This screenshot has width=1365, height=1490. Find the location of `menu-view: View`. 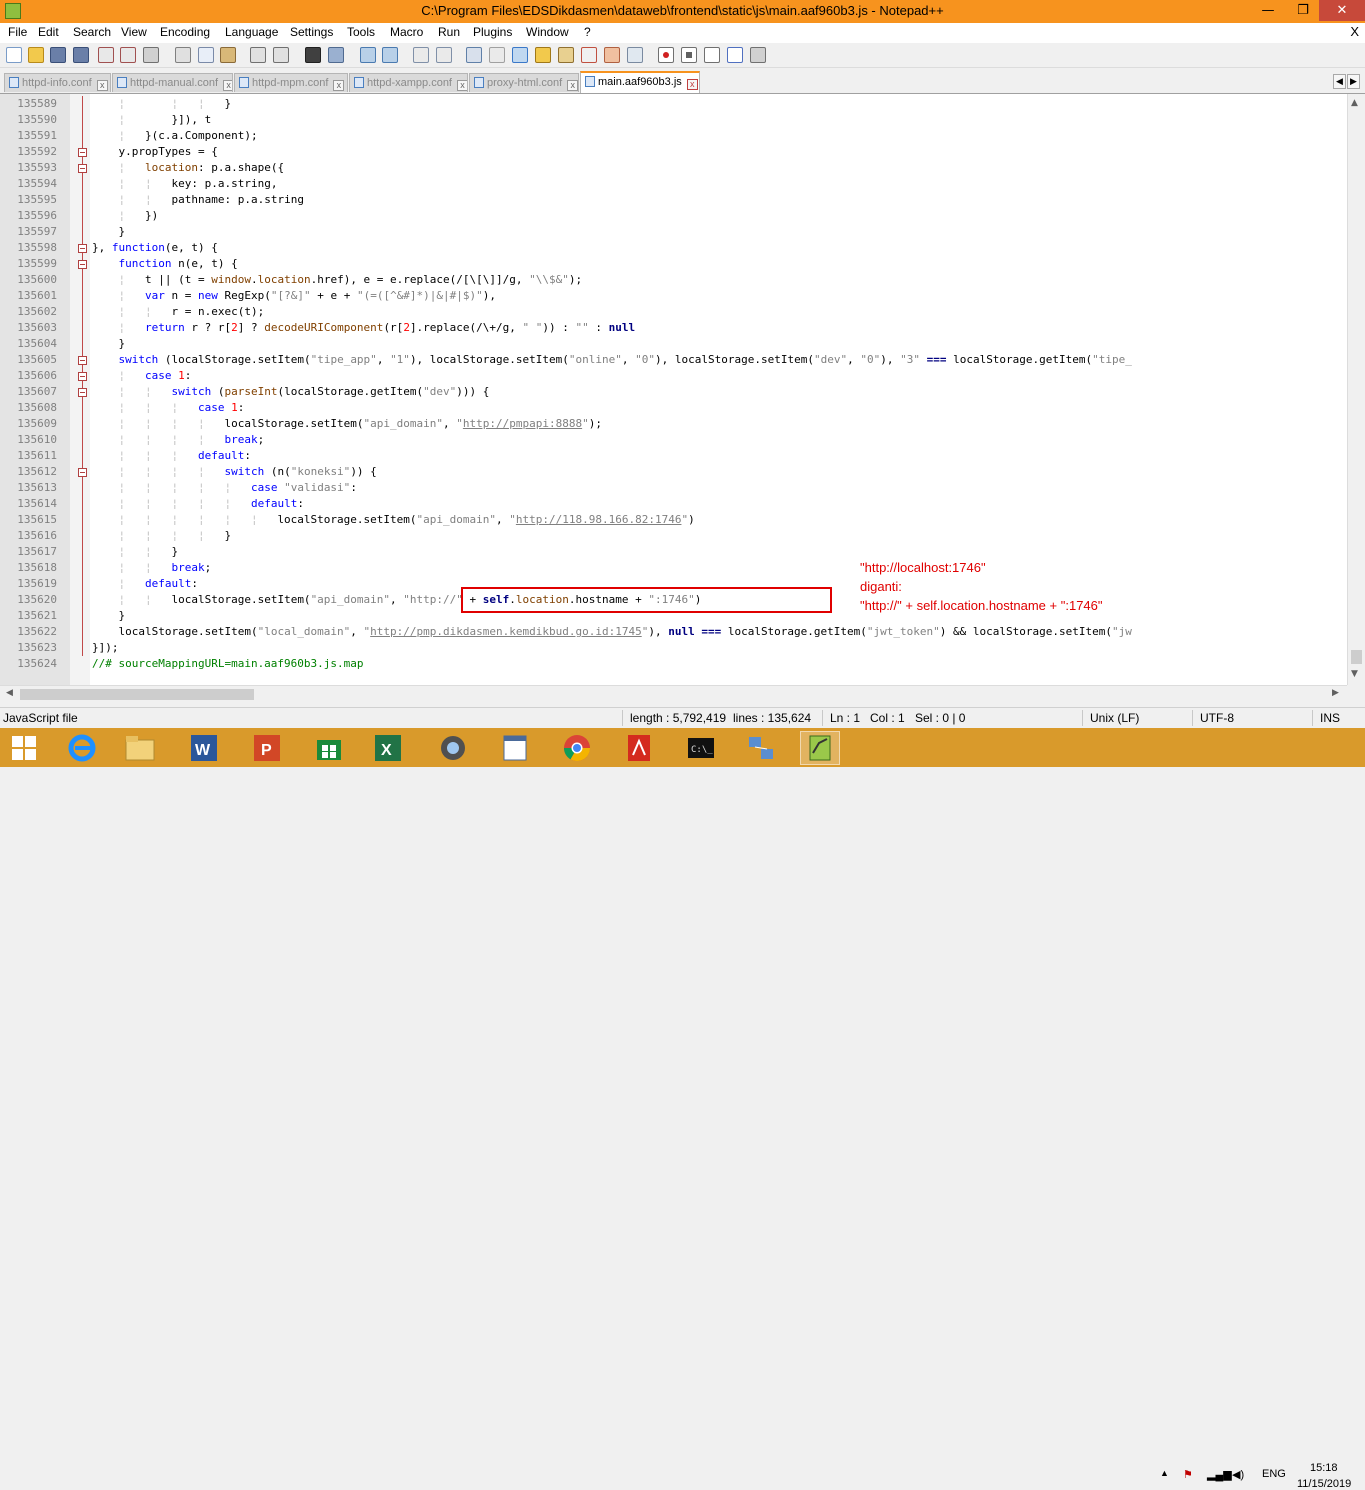

menu-view: View is located at coordinates (134, 32).